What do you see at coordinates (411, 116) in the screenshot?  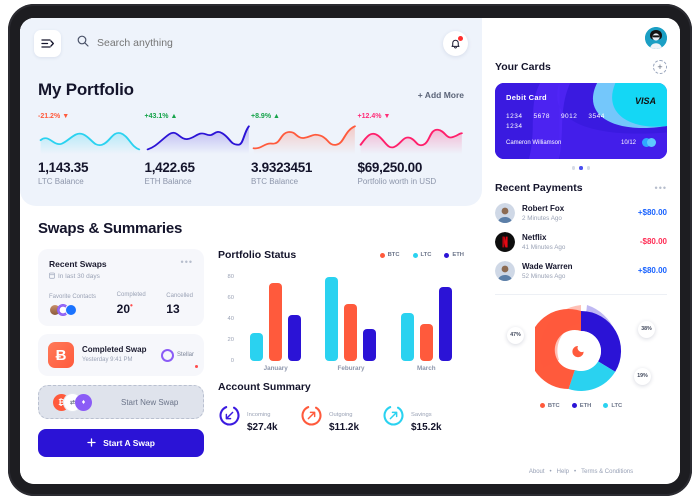 I see `stat-change: +12.4% ▼` at bounding box center [411, 116].